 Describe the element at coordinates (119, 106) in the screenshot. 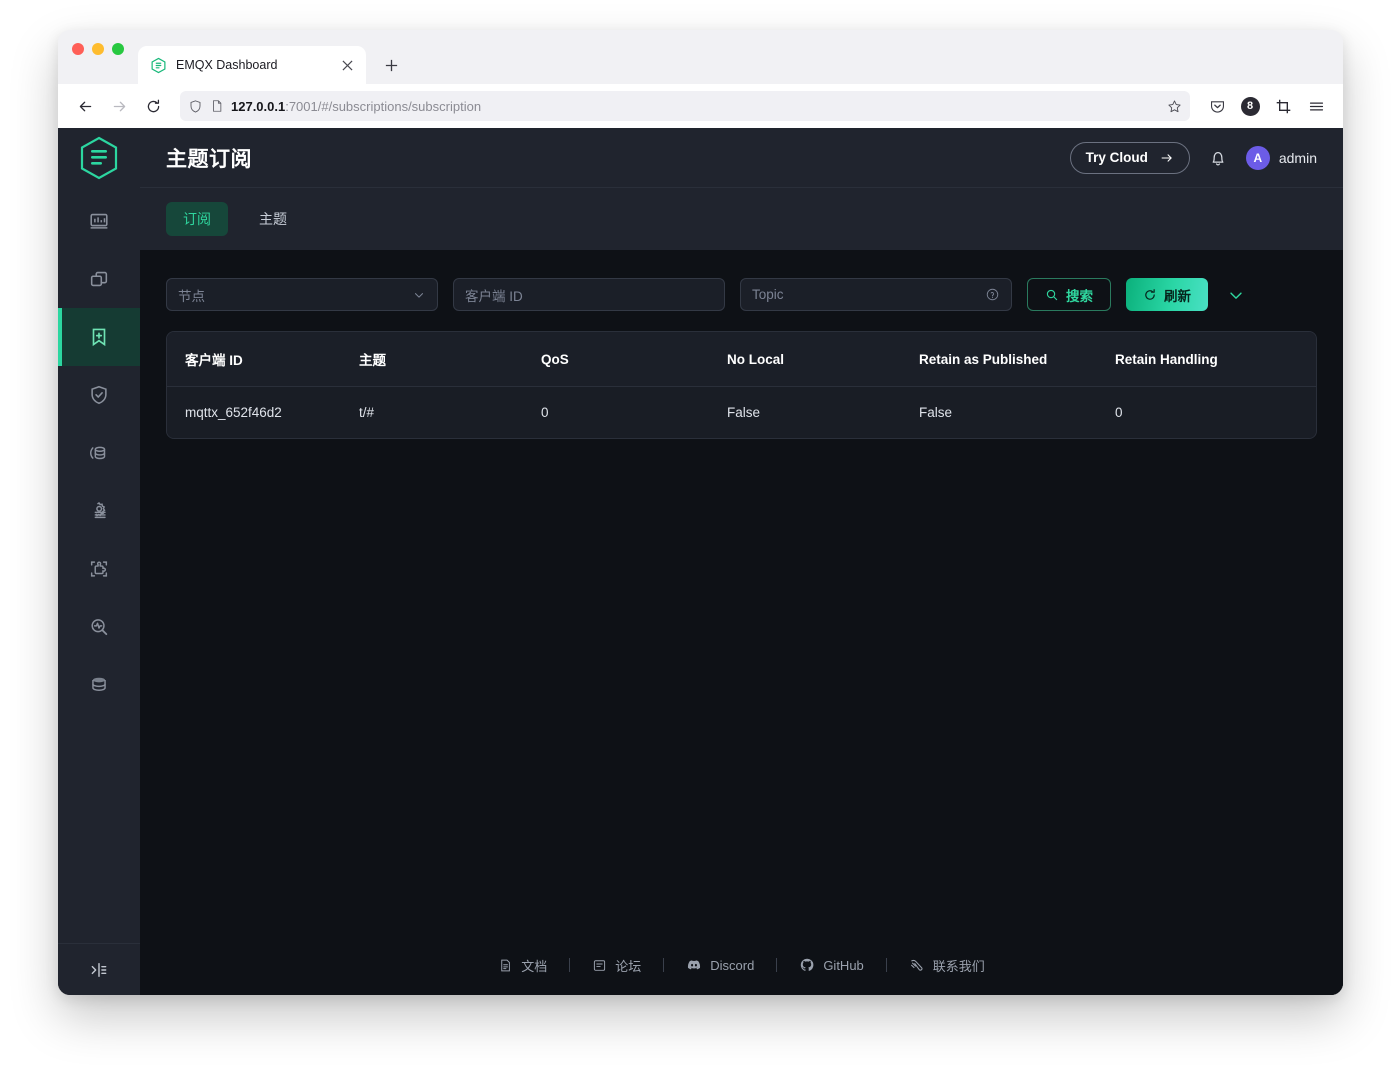

I see `forward-button` at that location.